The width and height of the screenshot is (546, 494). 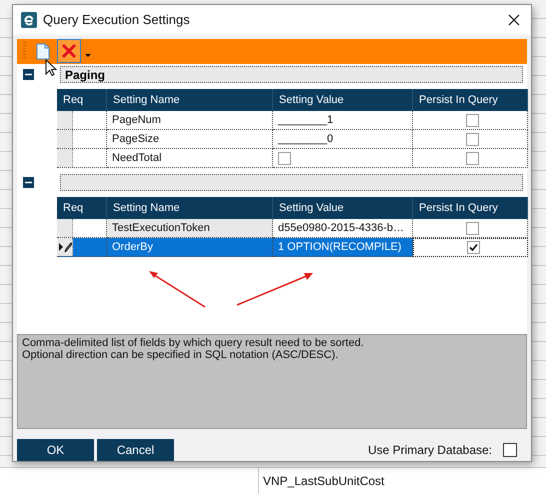 I want to click on caret-icon, so click(x=88, y=56).